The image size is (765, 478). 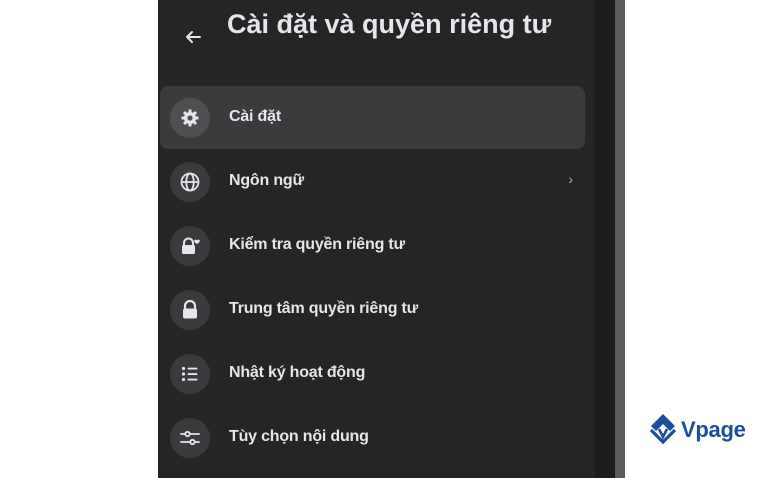 I want to click on menu-item-privacy-center: Trung tâm quyền riêng tư, so click(x=372, y=309).